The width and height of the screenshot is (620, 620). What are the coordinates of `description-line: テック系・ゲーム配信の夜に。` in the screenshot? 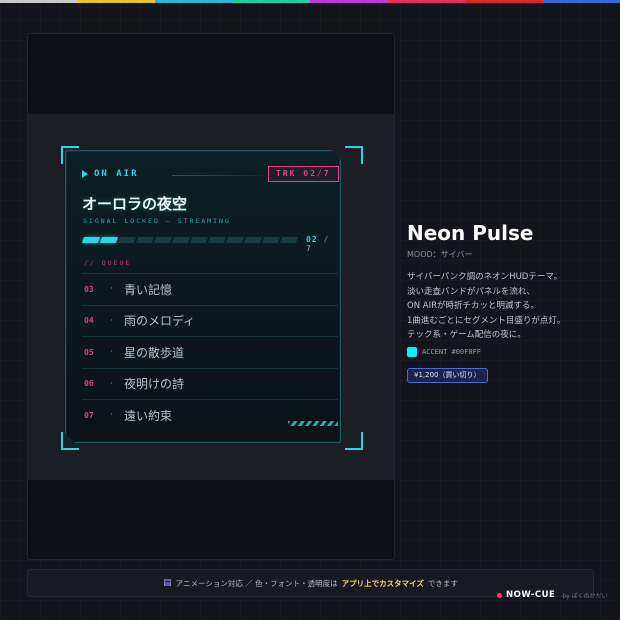 It's located at (466, 335).